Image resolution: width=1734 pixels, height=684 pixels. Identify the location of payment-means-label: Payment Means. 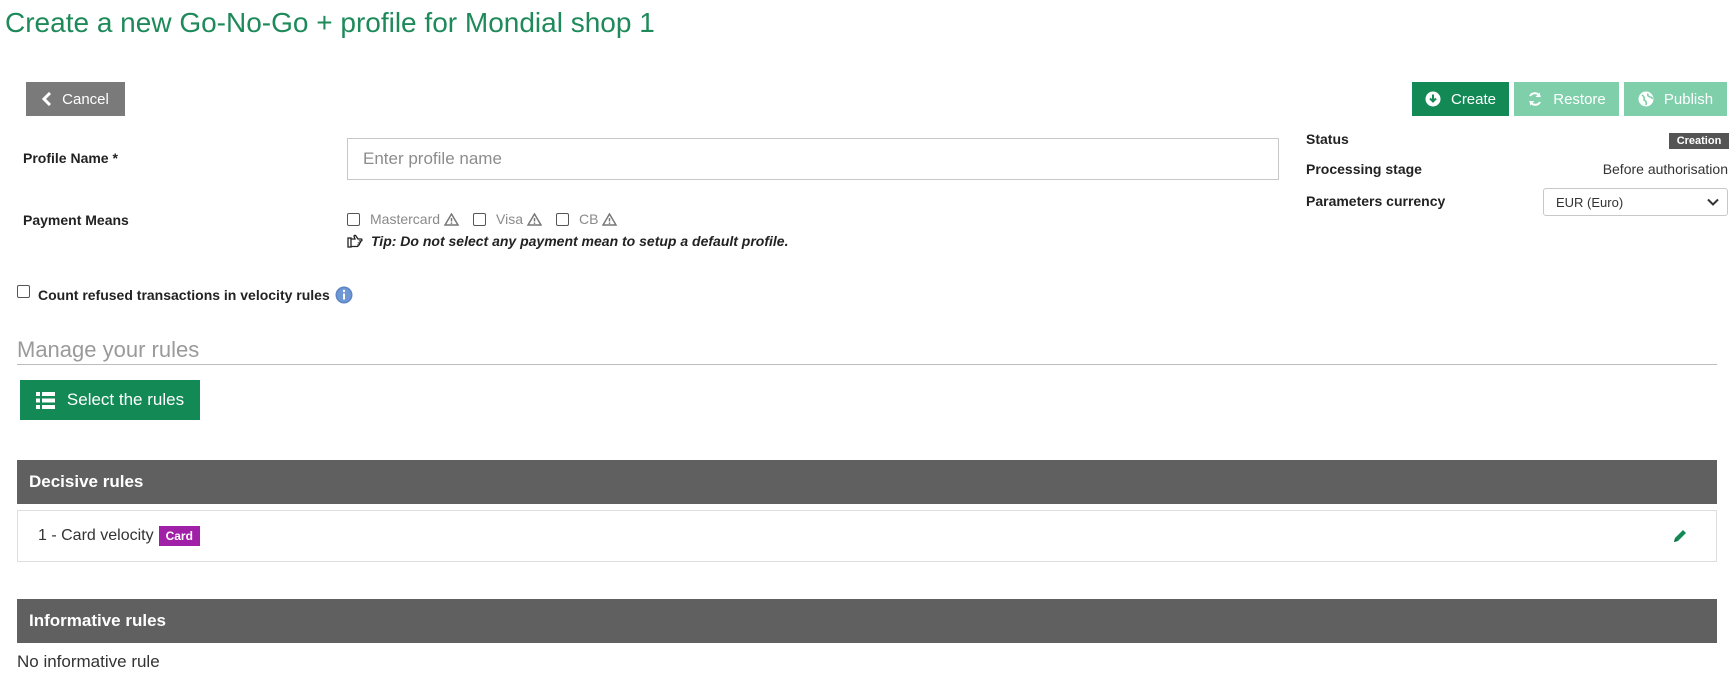
(76, 220).